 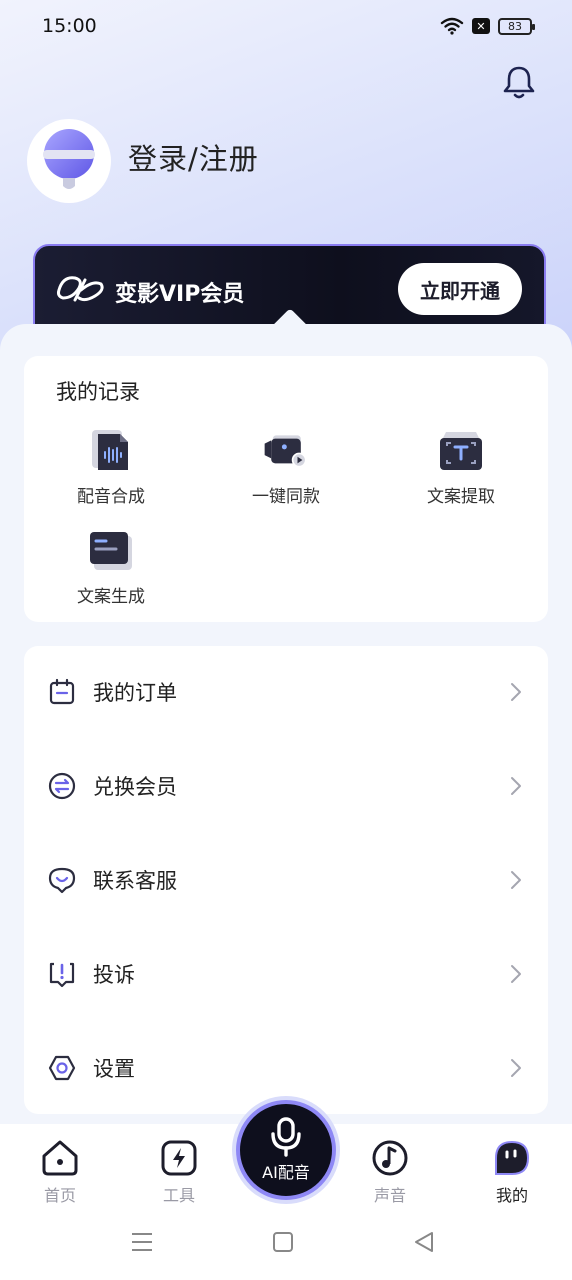 I want to click on tab-tools: 工具, so click(x=179, y=1172).